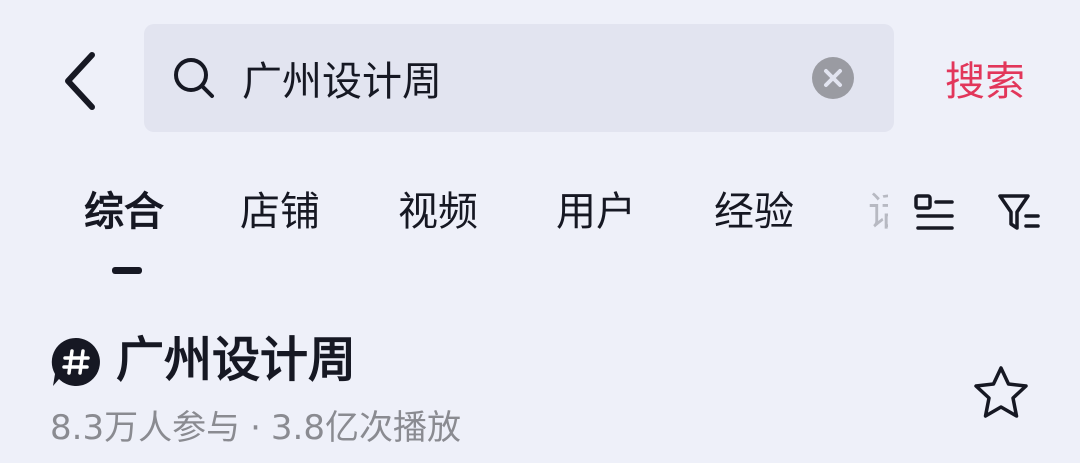 This screenshot has height=463, width=1080. I want to click on tab-overflow-peek: 话, so click(878, 212).